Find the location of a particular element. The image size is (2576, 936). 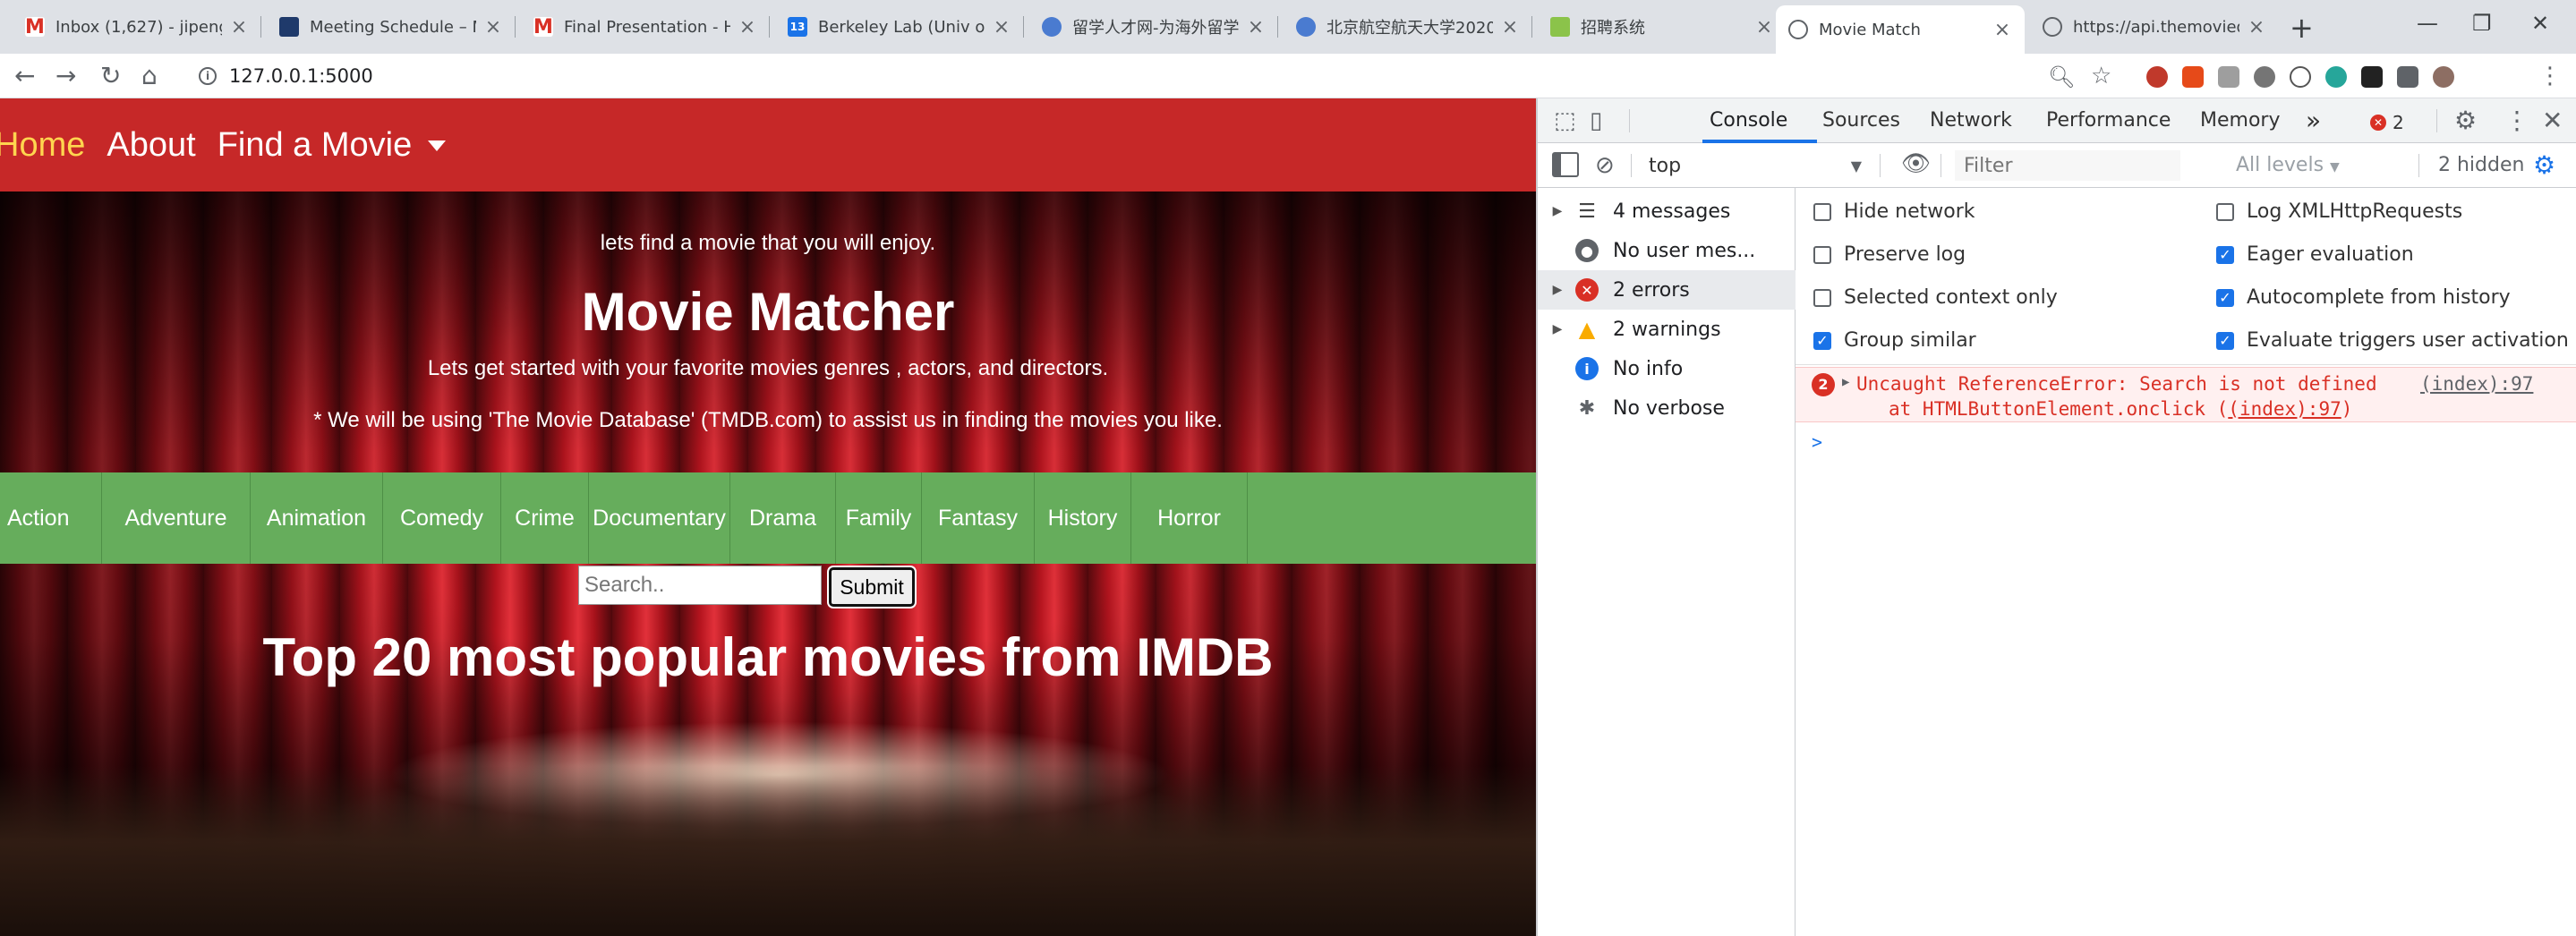

autocomplete-checkbox: ✓ Autocomplete from history is located at coordinates (2363, 298).